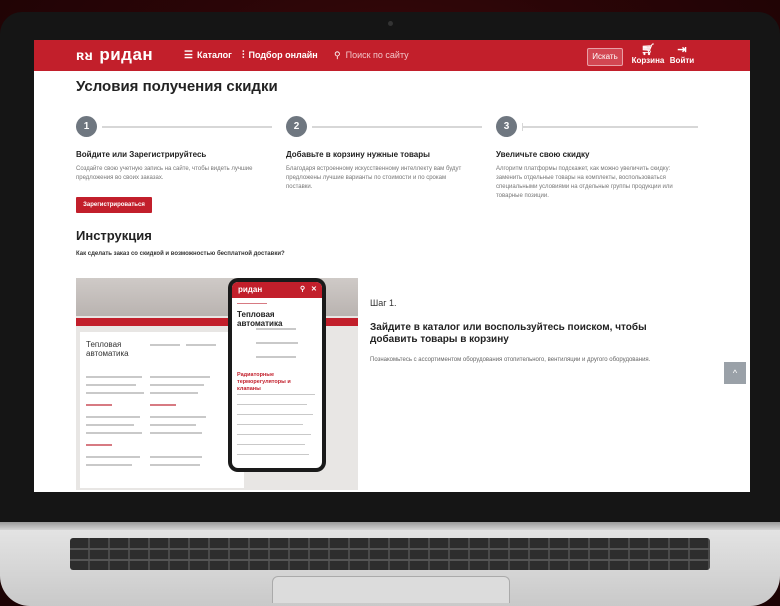 This screenshot has height=606, width=780. I want to click on online-select-label: Подбор онлайн, so click(283, 55).